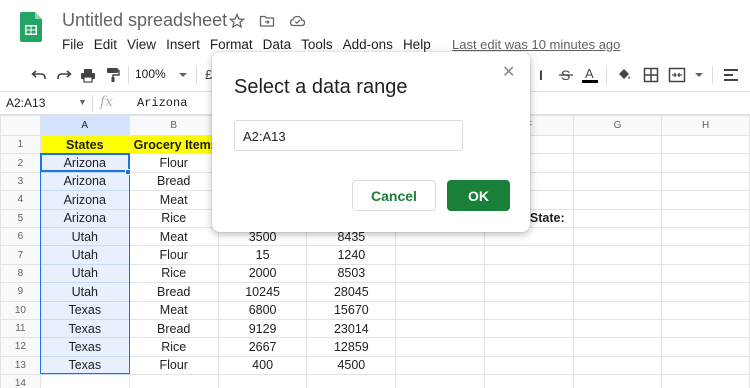  I want to click on row-header: 6, so click(20, 236).